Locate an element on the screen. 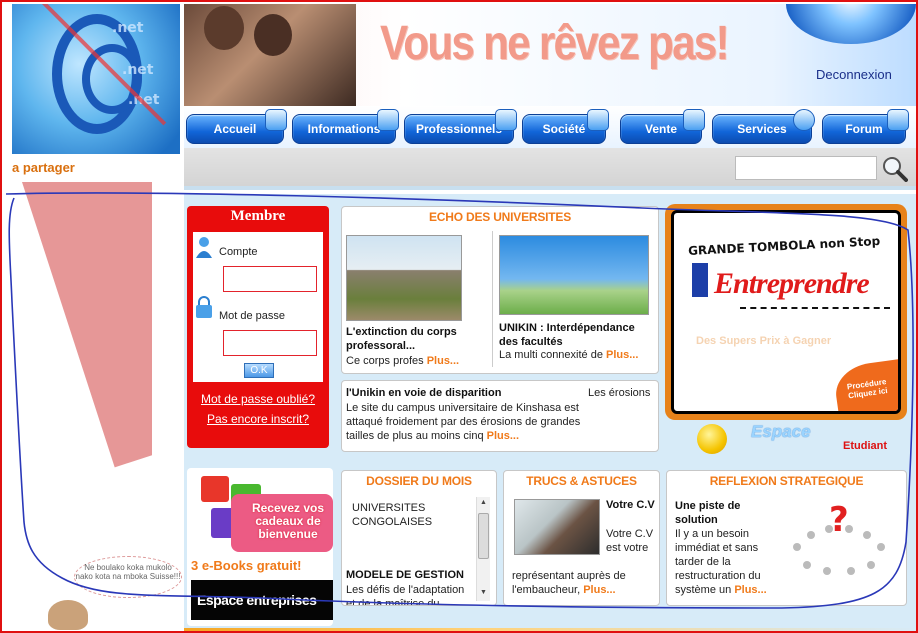  logo-watermark: .net is located at coordinates (138, 70).